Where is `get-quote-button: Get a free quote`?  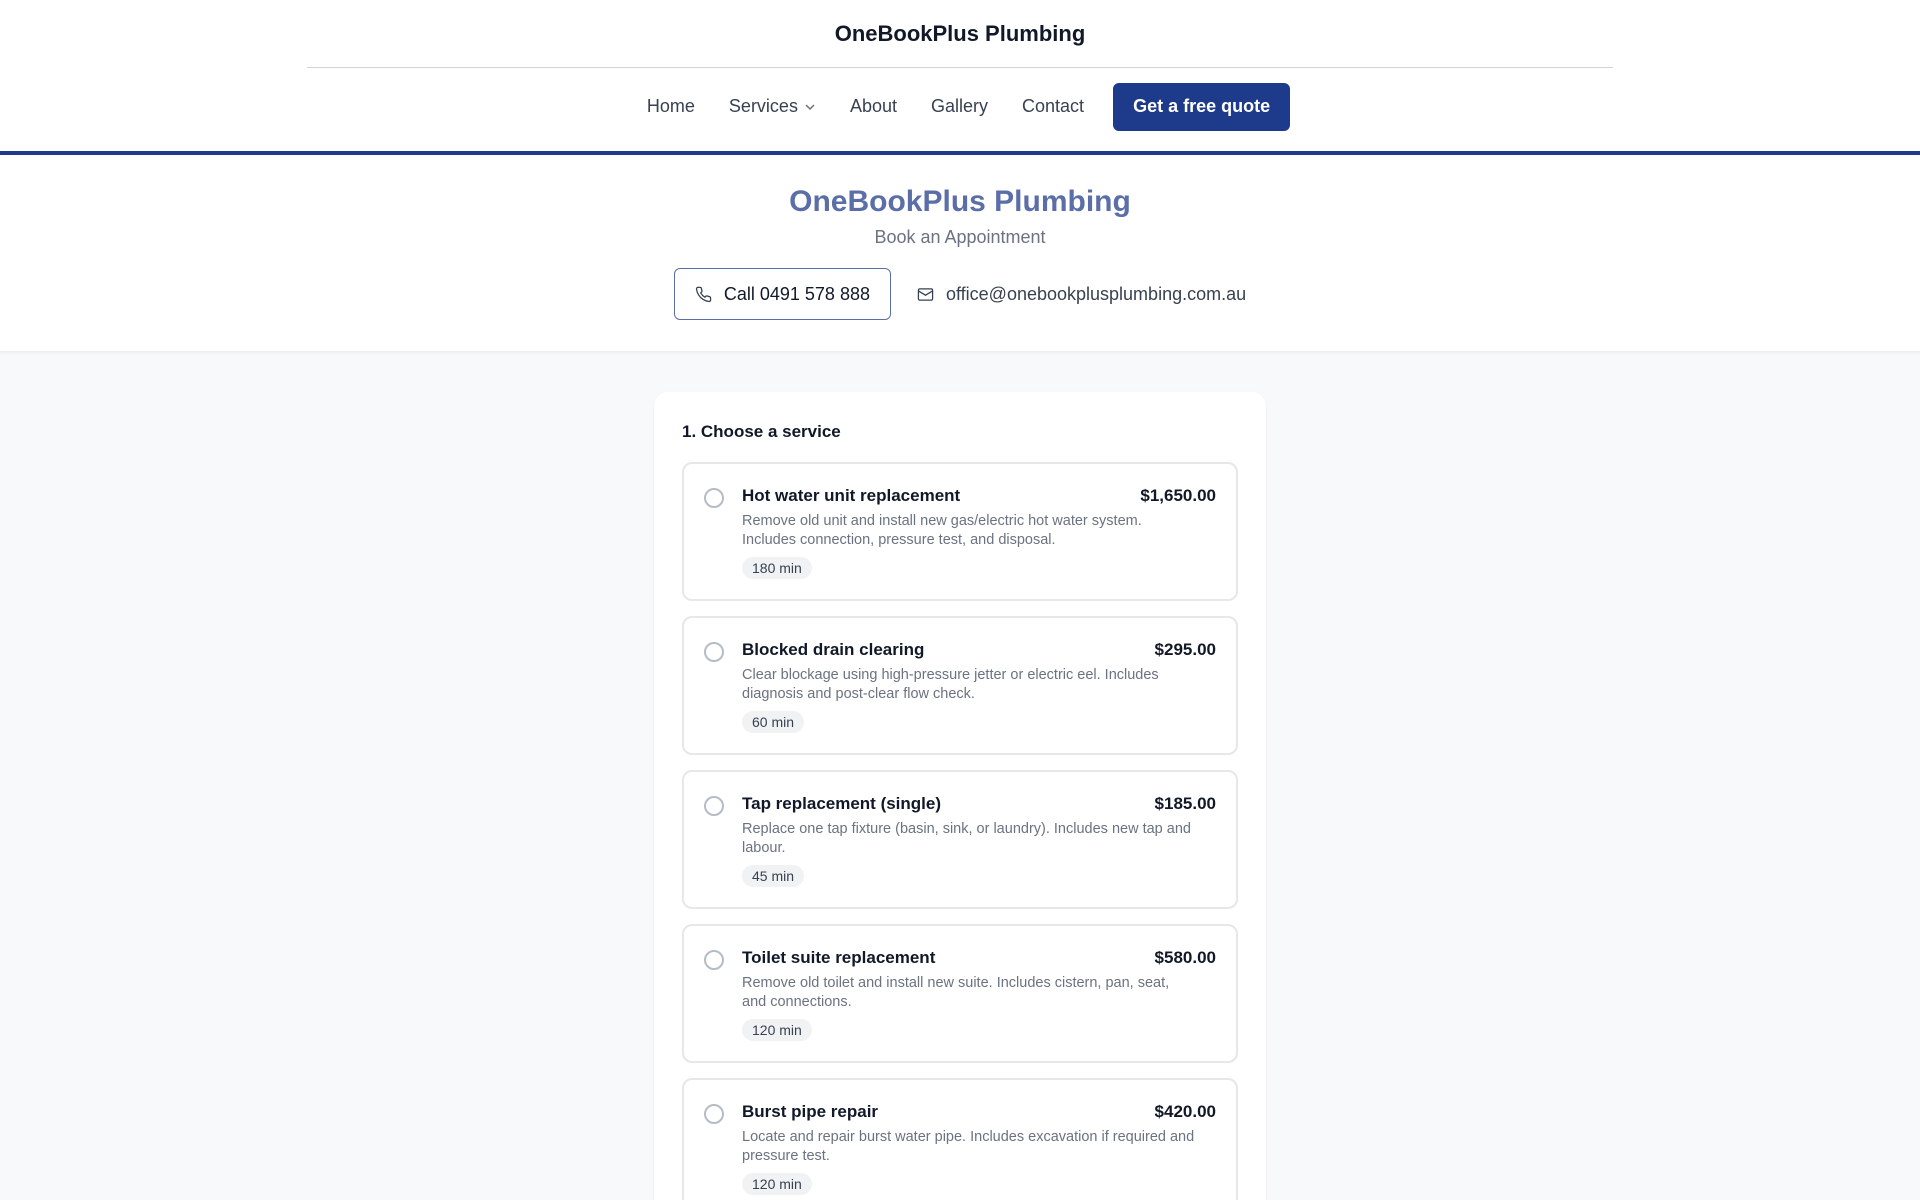 get-quote-button: Get a free quote is located at coordinates (1202, 106).